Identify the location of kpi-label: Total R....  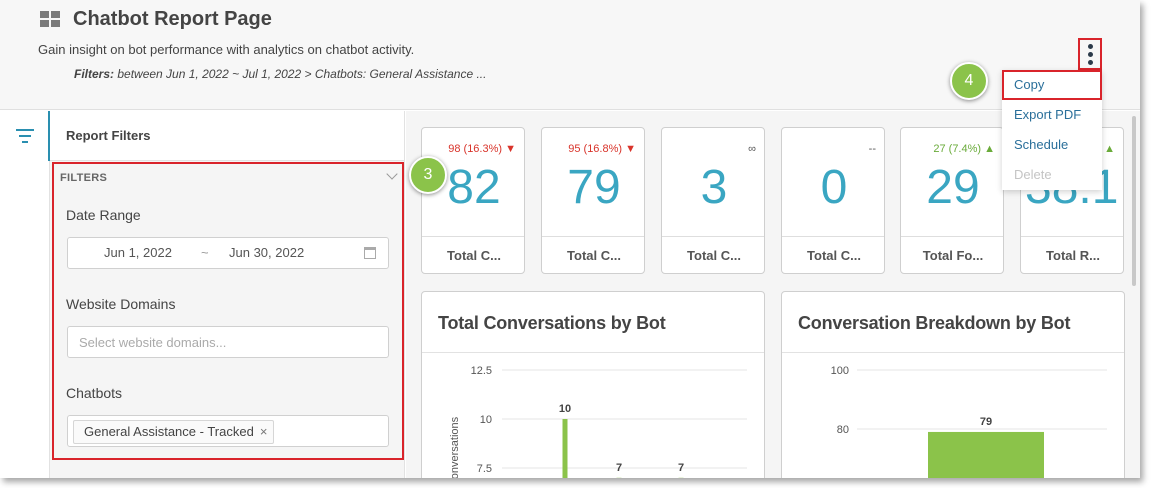
(1072, 254).